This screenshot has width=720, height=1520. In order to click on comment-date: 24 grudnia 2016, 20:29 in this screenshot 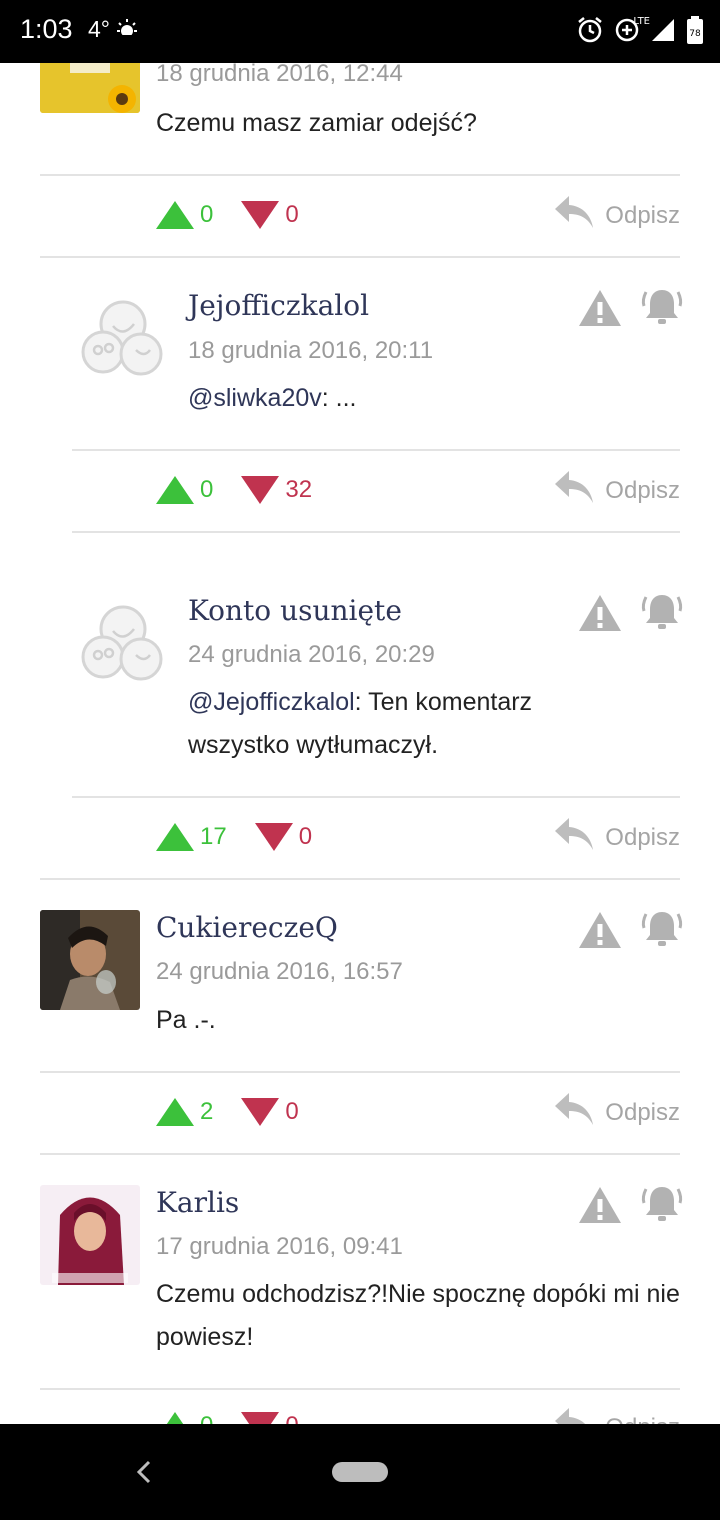, I will do `click(311, 654)`.